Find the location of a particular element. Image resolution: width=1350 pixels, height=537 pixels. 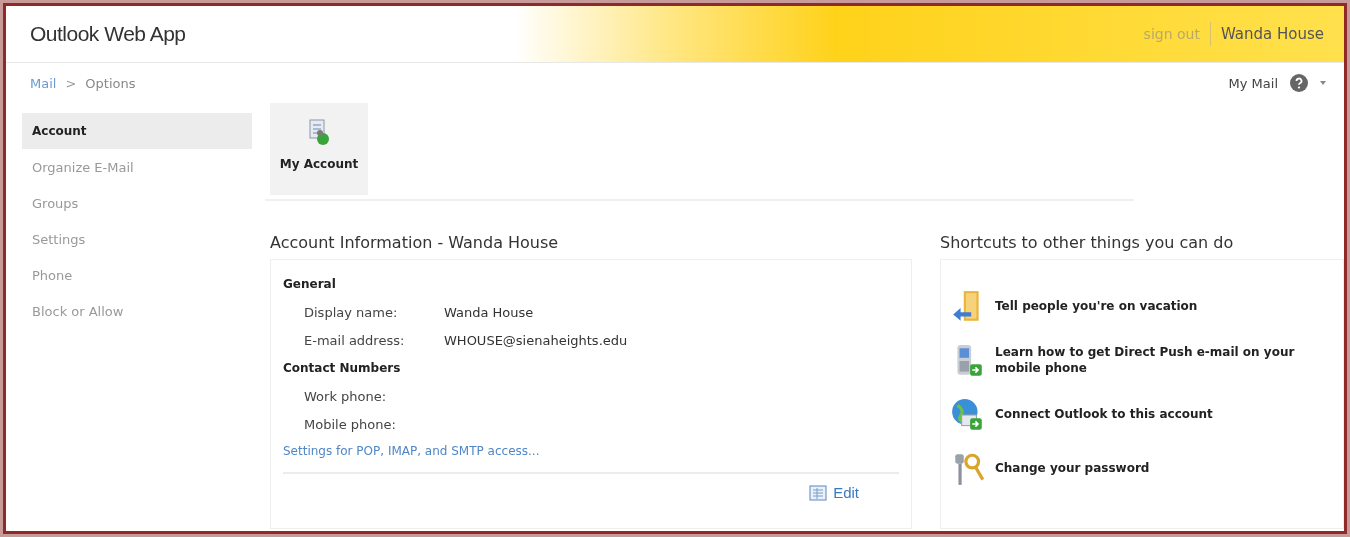

help-icon is located at coordinates (1299, 83).